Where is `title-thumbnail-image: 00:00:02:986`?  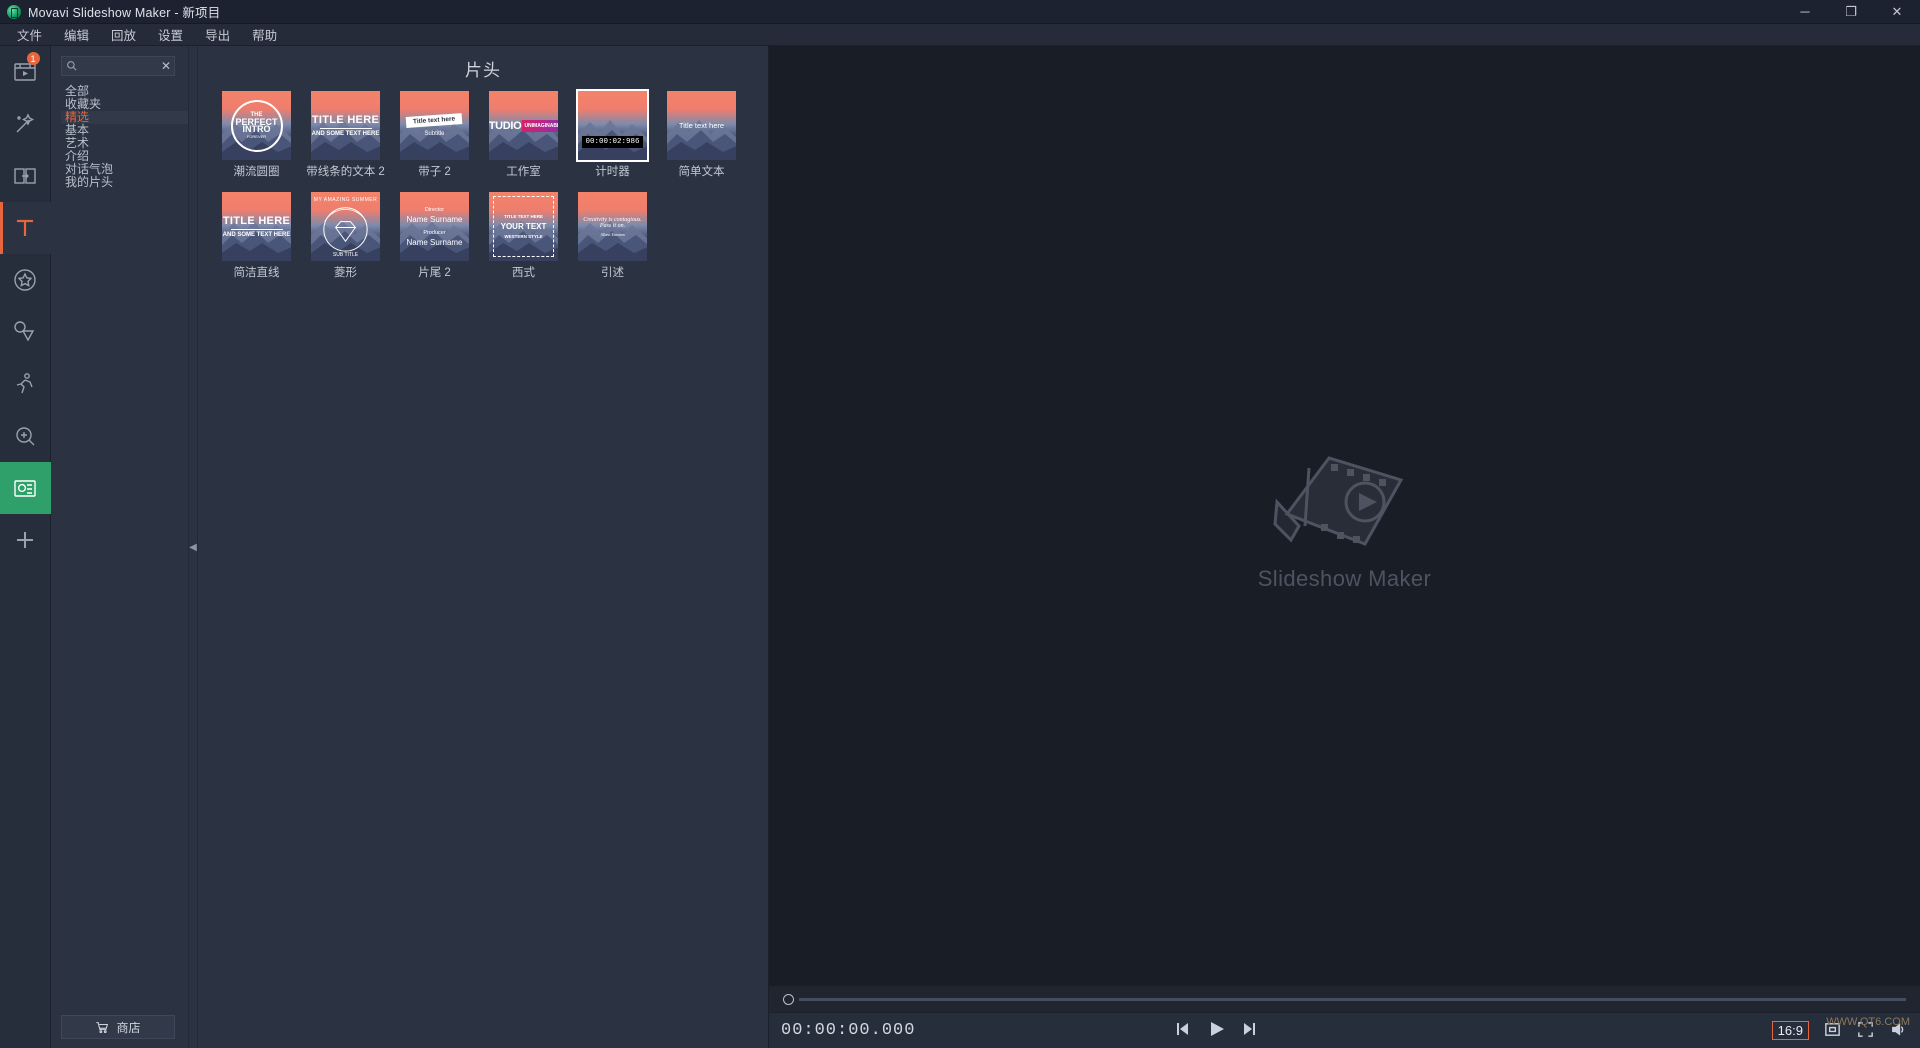 title-thumbnail-image: 00:00:02:986 is located at coordinates (612, 125).